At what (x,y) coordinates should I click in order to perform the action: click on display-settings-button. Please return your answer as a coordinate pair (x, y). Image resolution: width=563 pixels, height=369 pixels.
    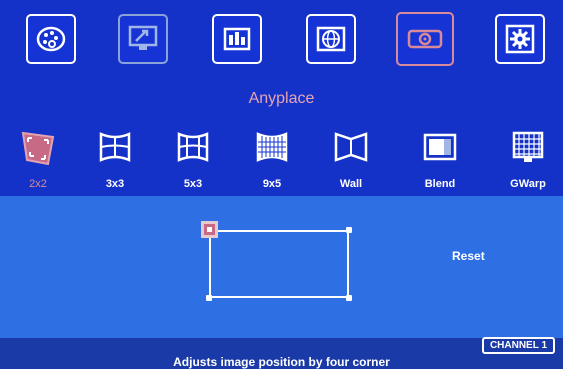
    Looking at the image, I should click on (143, 39).